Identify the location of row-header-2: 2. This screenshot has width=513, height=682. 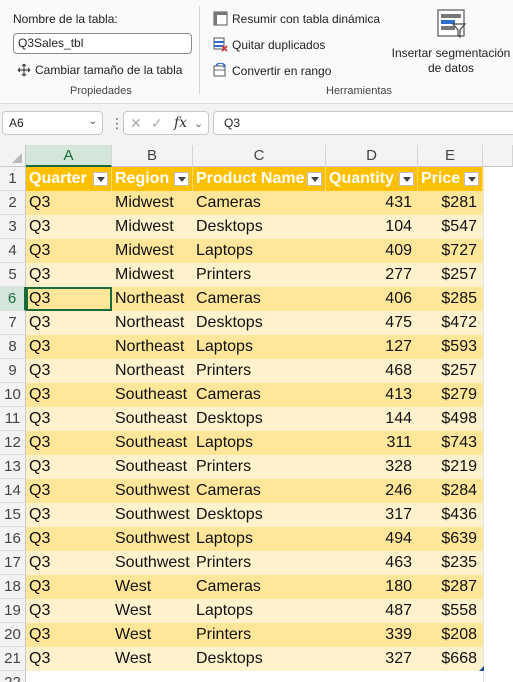
(13, 203).